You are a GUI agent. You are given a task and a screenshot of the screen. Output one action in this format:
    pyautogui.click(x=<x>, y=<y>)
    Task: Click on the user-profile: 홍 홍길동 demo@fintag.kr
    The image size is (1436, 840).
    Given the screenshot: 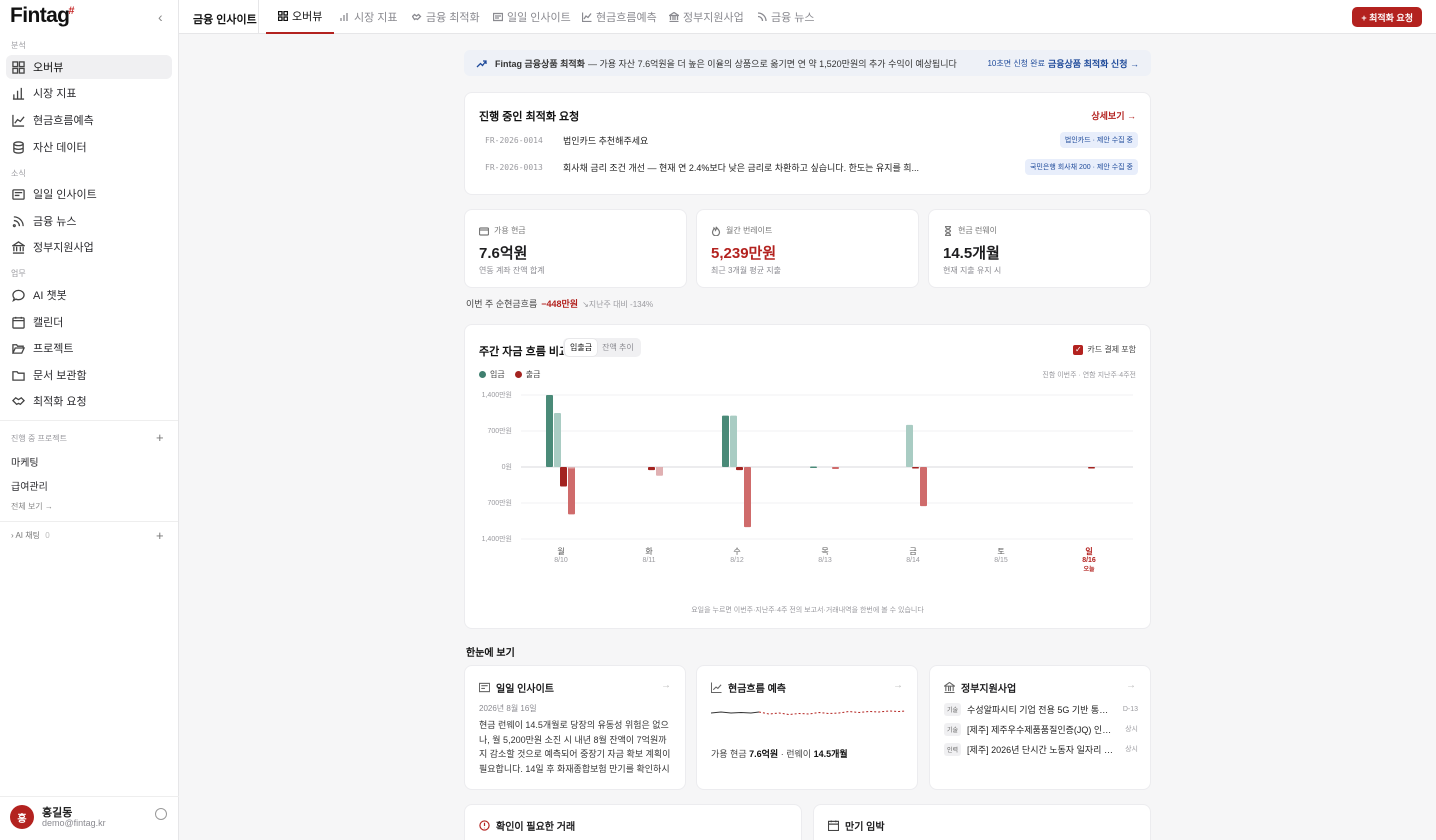 What is the action you would take?
    pyautogui.click(x=89, y=818)
    